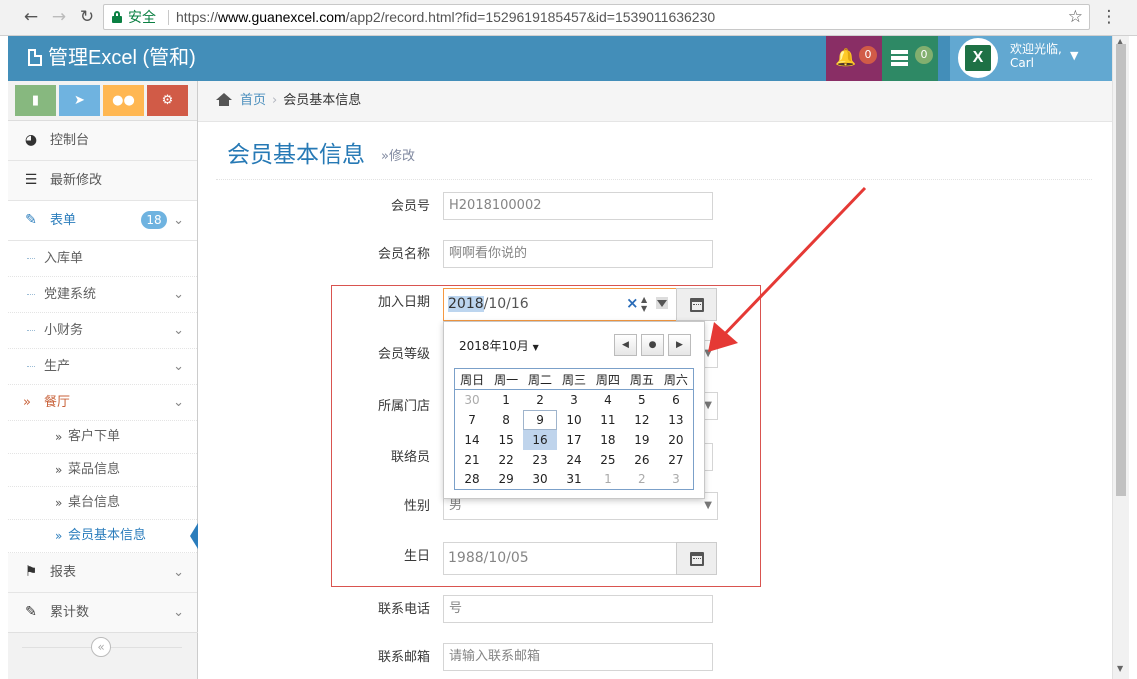  I want to click on sidebar-item-dashboard: ◕ 控制台, so click(102, 141).